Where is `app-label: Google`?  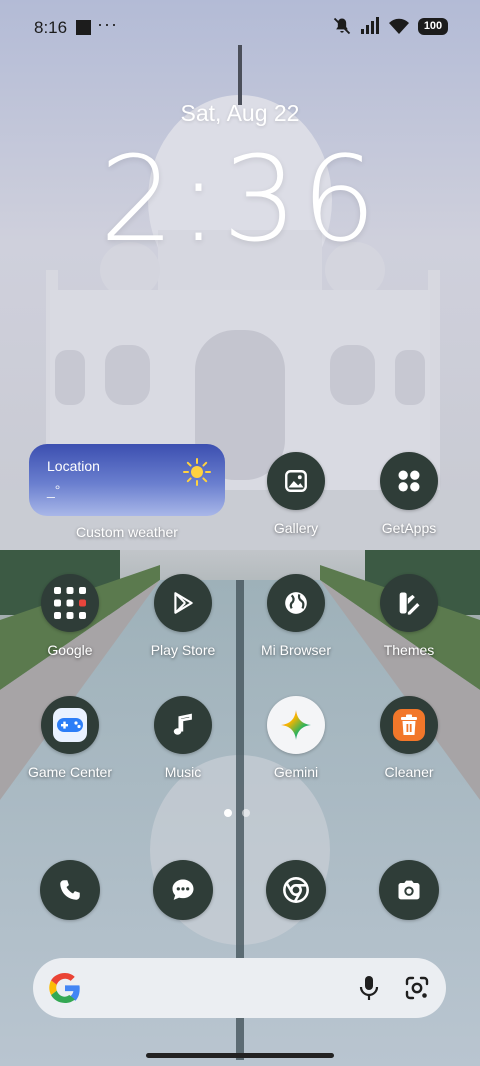 app-label: Google is located at coordinates (70, 650).